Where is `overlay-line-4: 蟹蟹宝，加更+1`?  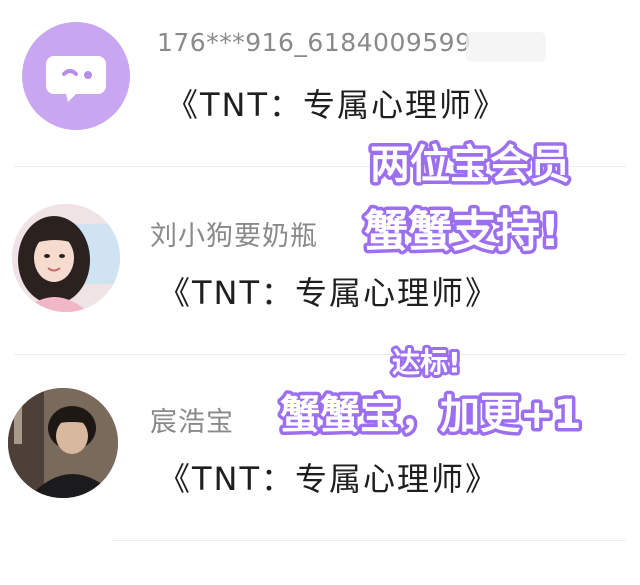
overlay-line-4: 蟹蟹宝，加更+1 is located at coordinates (430, 415).